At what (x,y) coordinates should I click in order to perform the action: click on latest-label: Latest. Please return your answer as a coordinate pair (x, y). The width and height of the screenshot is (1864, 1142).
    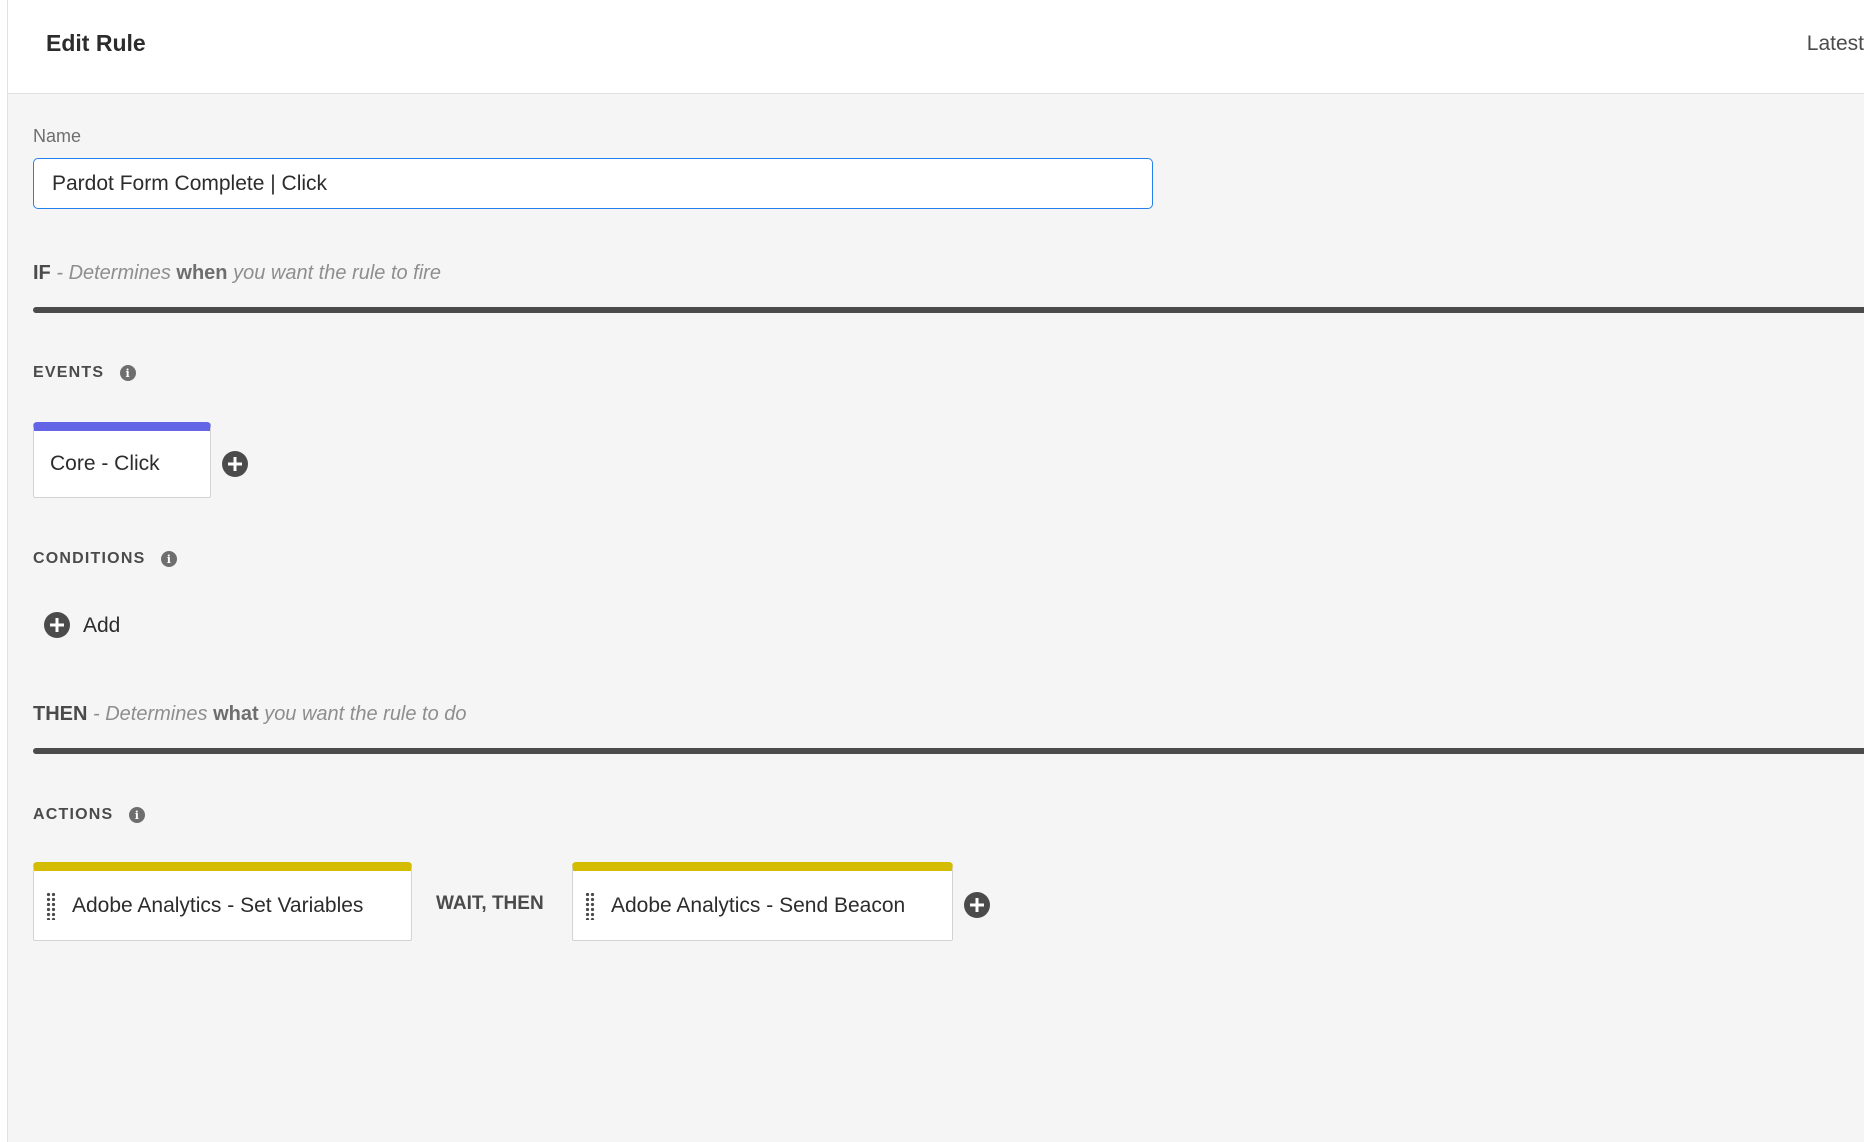
    Looking at the image, I should click on (1835, 44).